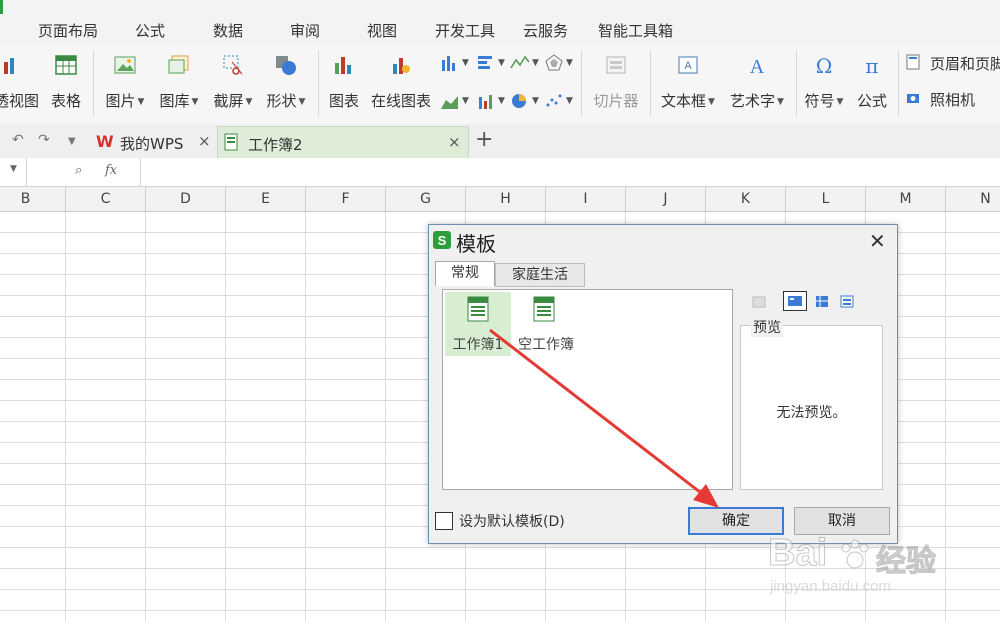 The height and width of the screenshot is (621, 1000). Describe the element at coordinates (186, 199) in the screenshot. I see `column-header: D` at that location.